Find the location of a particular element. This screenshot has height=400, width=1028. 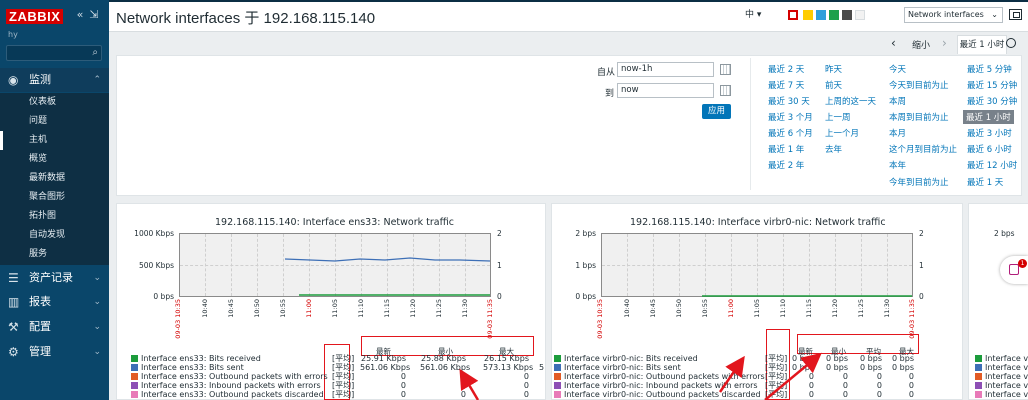

submenu-item-hosts: 主机 is located at coordinates (54, 140).